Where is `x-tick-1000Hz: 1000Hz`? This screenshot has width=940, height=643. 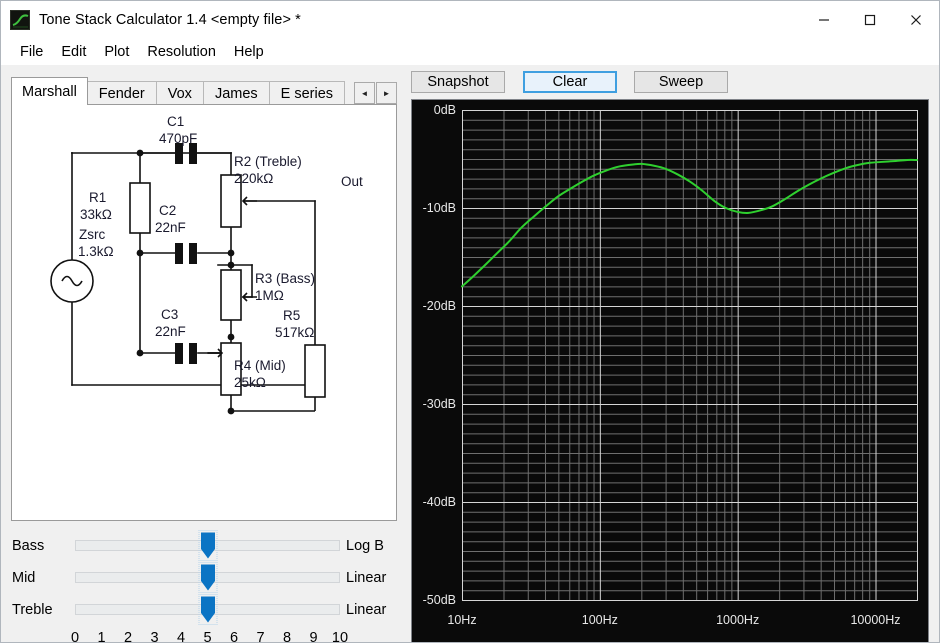
x-tick-1000Hz: 1000Hz is located at coordinates (737, 620).